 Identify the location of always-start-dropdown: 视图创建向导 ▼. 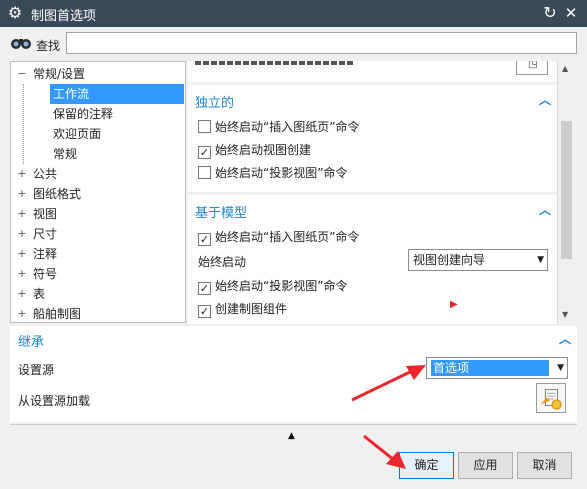
(478, 260).